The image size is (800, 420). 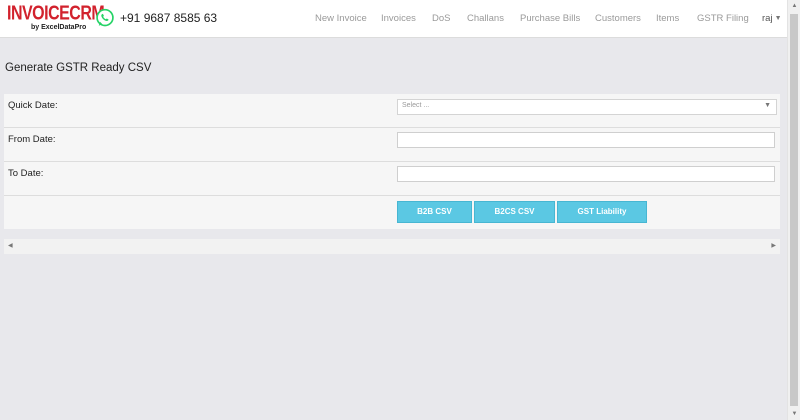 What do you see at coordinates (767, 18) in the screenshot?
I see `user-name: raj` at bounding box center [767, 18].